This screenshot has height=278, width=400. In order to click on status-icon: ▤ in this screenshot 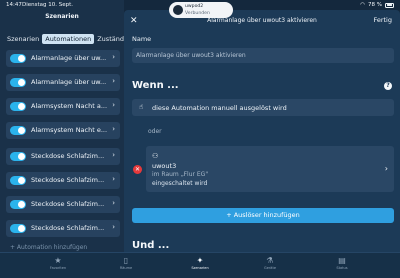, I will do `click(342, 260)`.